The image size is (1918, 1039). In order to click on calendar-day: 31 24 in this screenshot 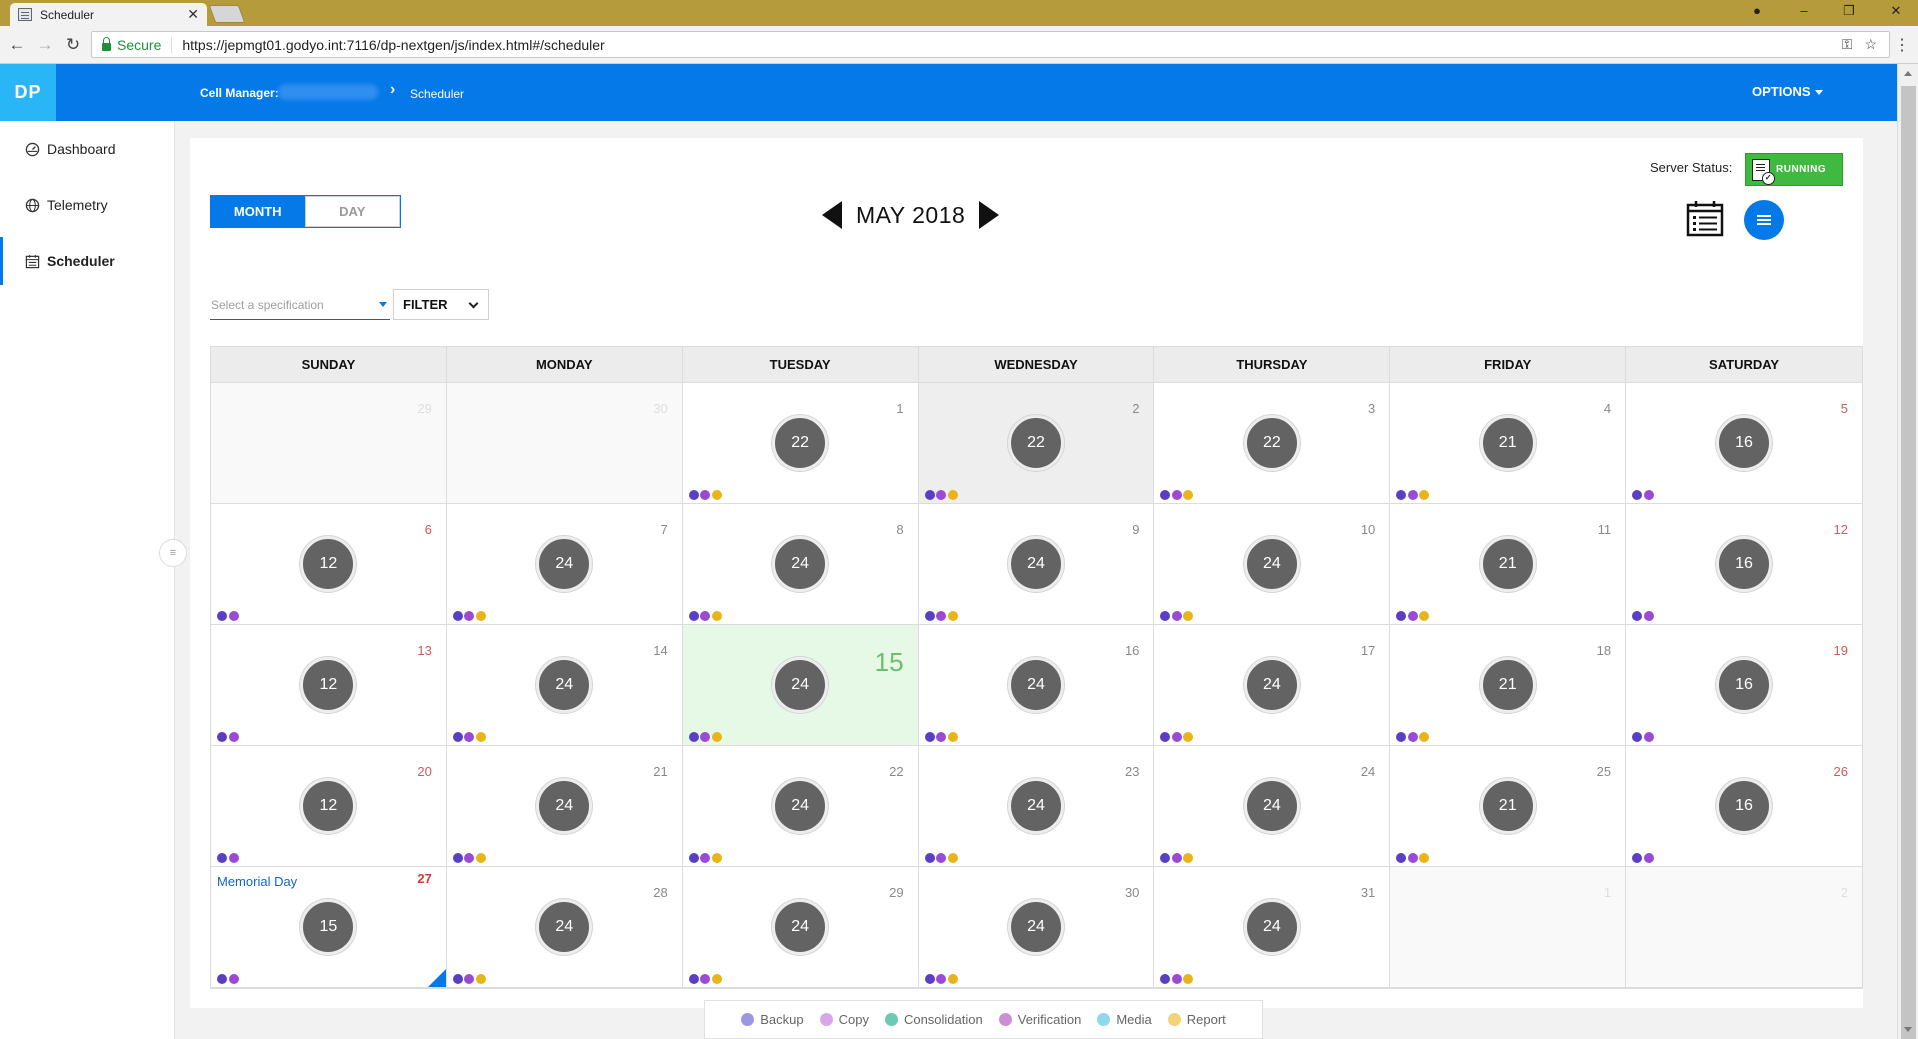, I will do `click(1272, 927)`.